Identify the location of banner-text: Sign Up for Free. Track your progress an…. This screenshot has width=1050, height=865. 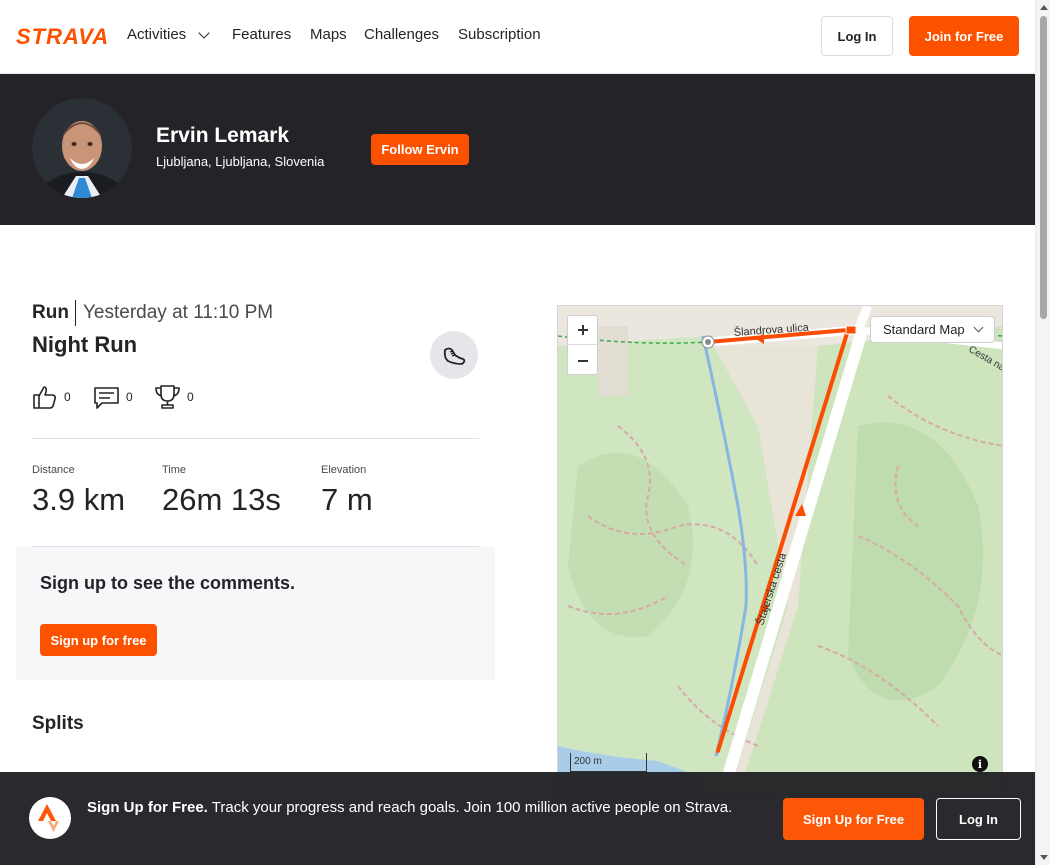
(422, 808).